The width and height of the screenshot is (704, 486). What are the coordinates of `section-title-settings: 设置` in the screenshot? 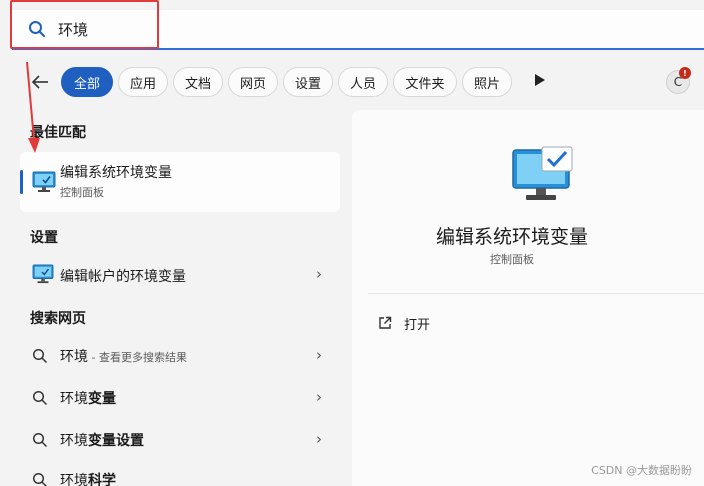 It's located at (44, 238).